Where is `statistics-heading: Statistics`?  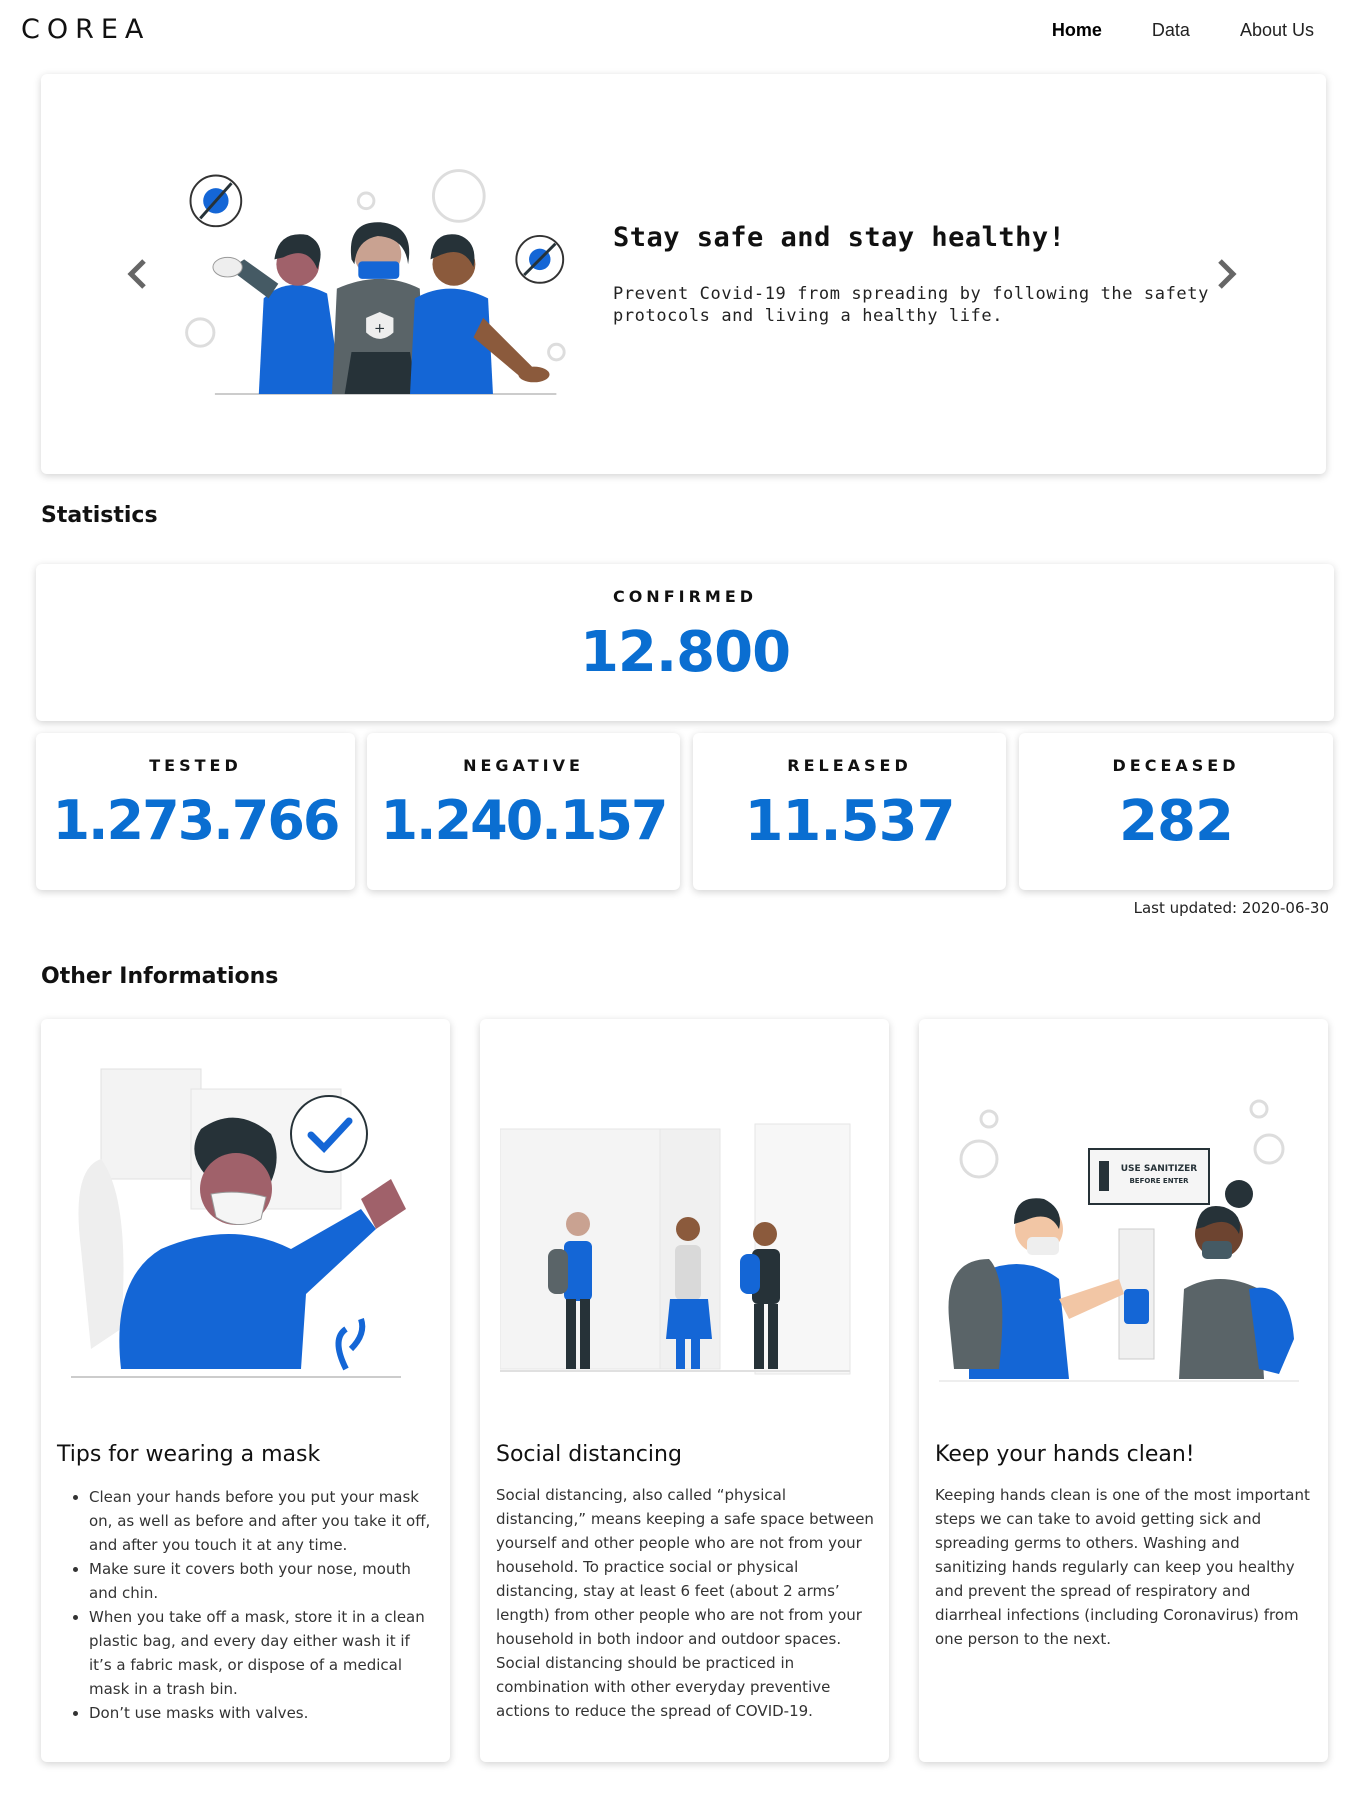
statistics-heading: Statistics is located at coordinates (99, 515).